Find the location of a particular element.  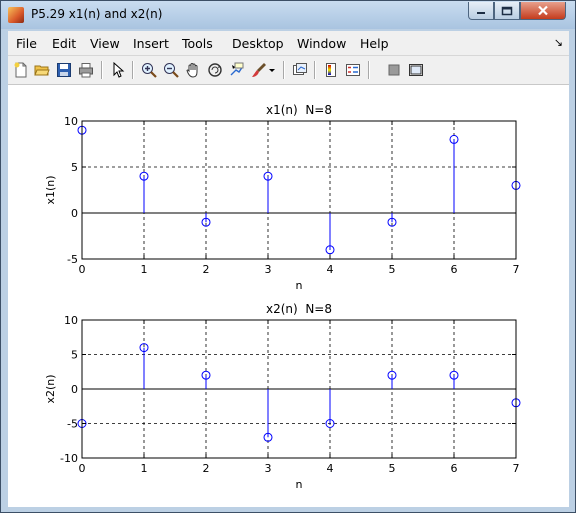

plot1-xtick-label: 3 is located at coordinates (268, 269).